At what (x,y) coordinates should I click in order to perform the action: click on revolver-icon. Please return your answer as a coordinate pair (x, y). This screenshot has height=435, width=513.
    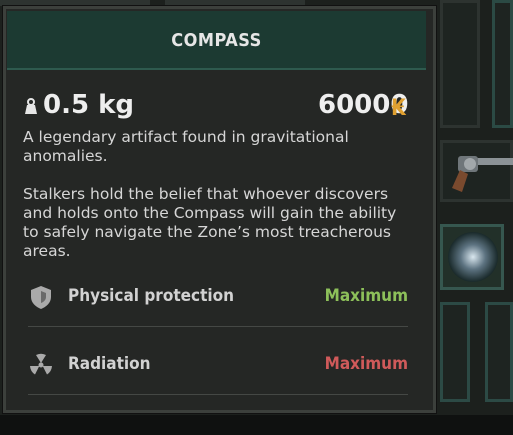
    Looking at the image, I should click on (482, 174).